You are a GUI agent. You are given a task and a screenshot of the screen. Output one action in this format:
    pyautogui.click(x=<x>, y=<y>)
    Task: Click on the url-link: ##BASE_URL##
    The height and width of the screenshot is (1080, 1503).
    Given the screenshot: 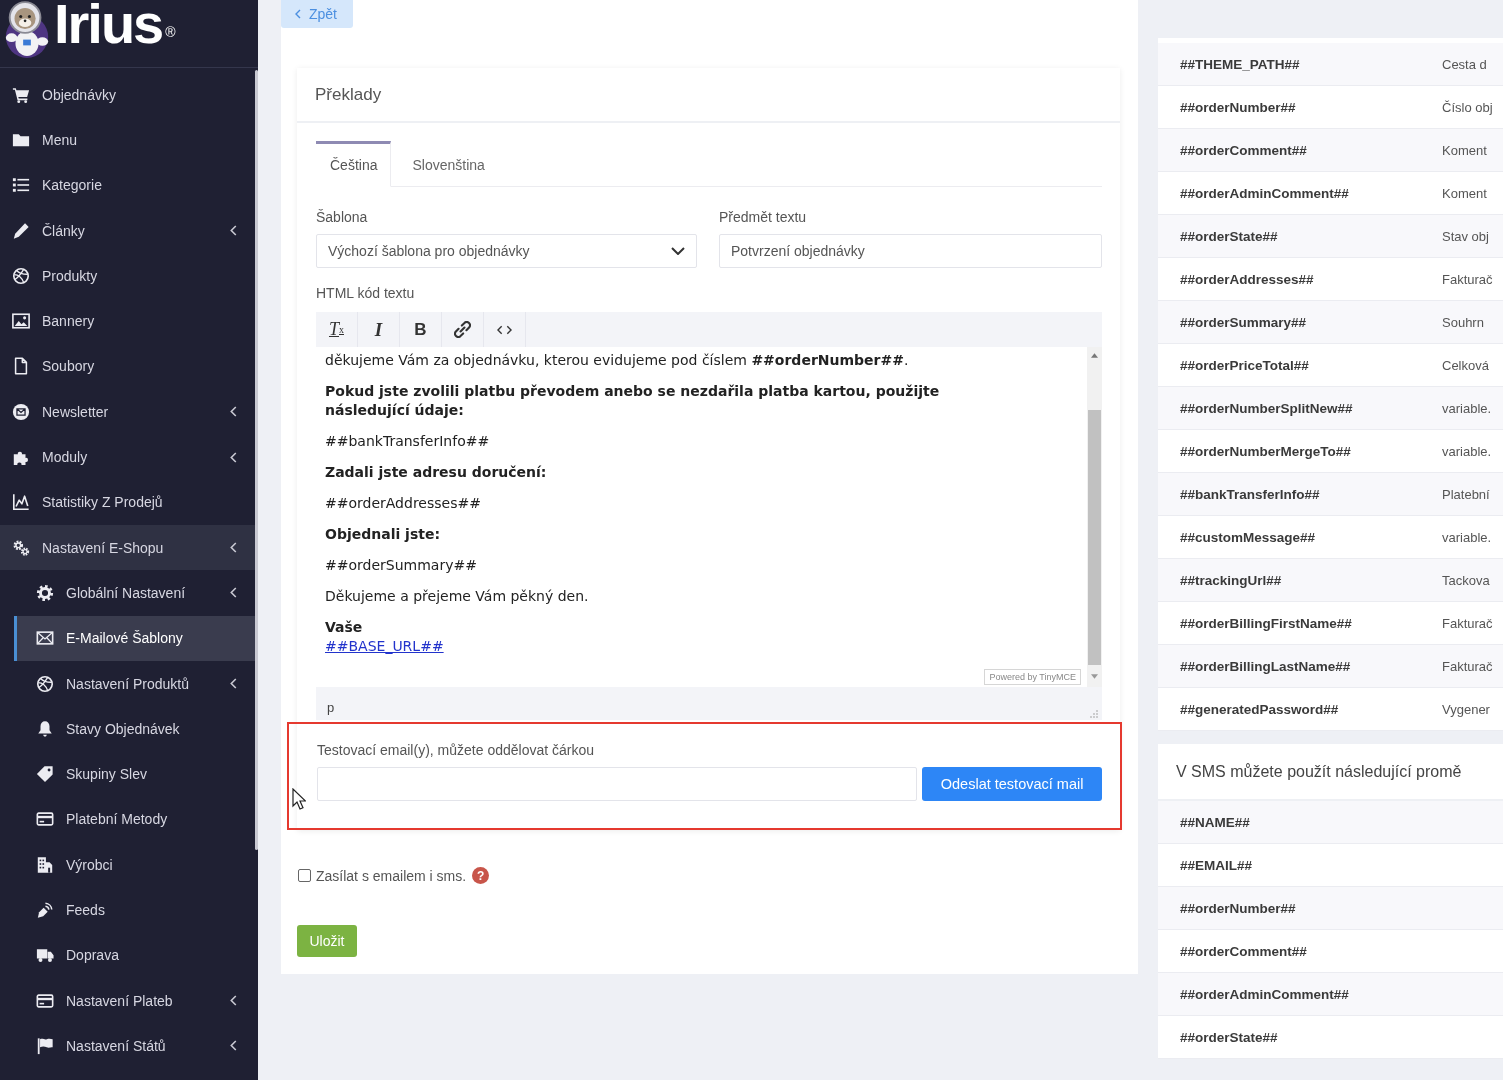 What is the action you would take?
    pyautogui.click(x=384, y=646)
    